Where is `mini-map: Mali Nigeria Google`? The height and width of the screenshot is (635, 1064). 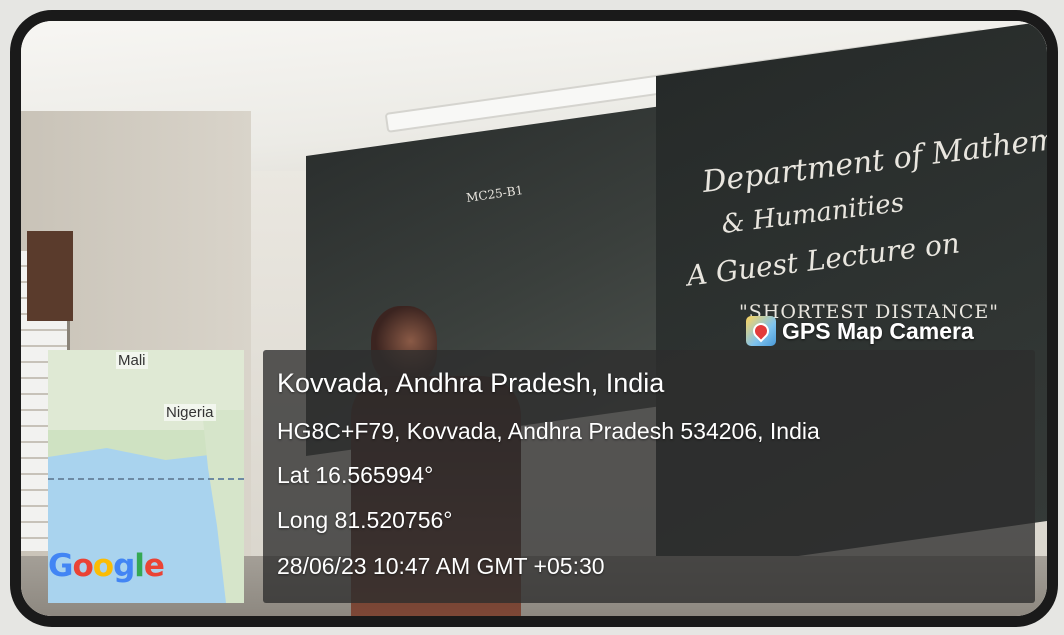 mini-map: Mali Nigeria Google is located at coordinates (146, 476).